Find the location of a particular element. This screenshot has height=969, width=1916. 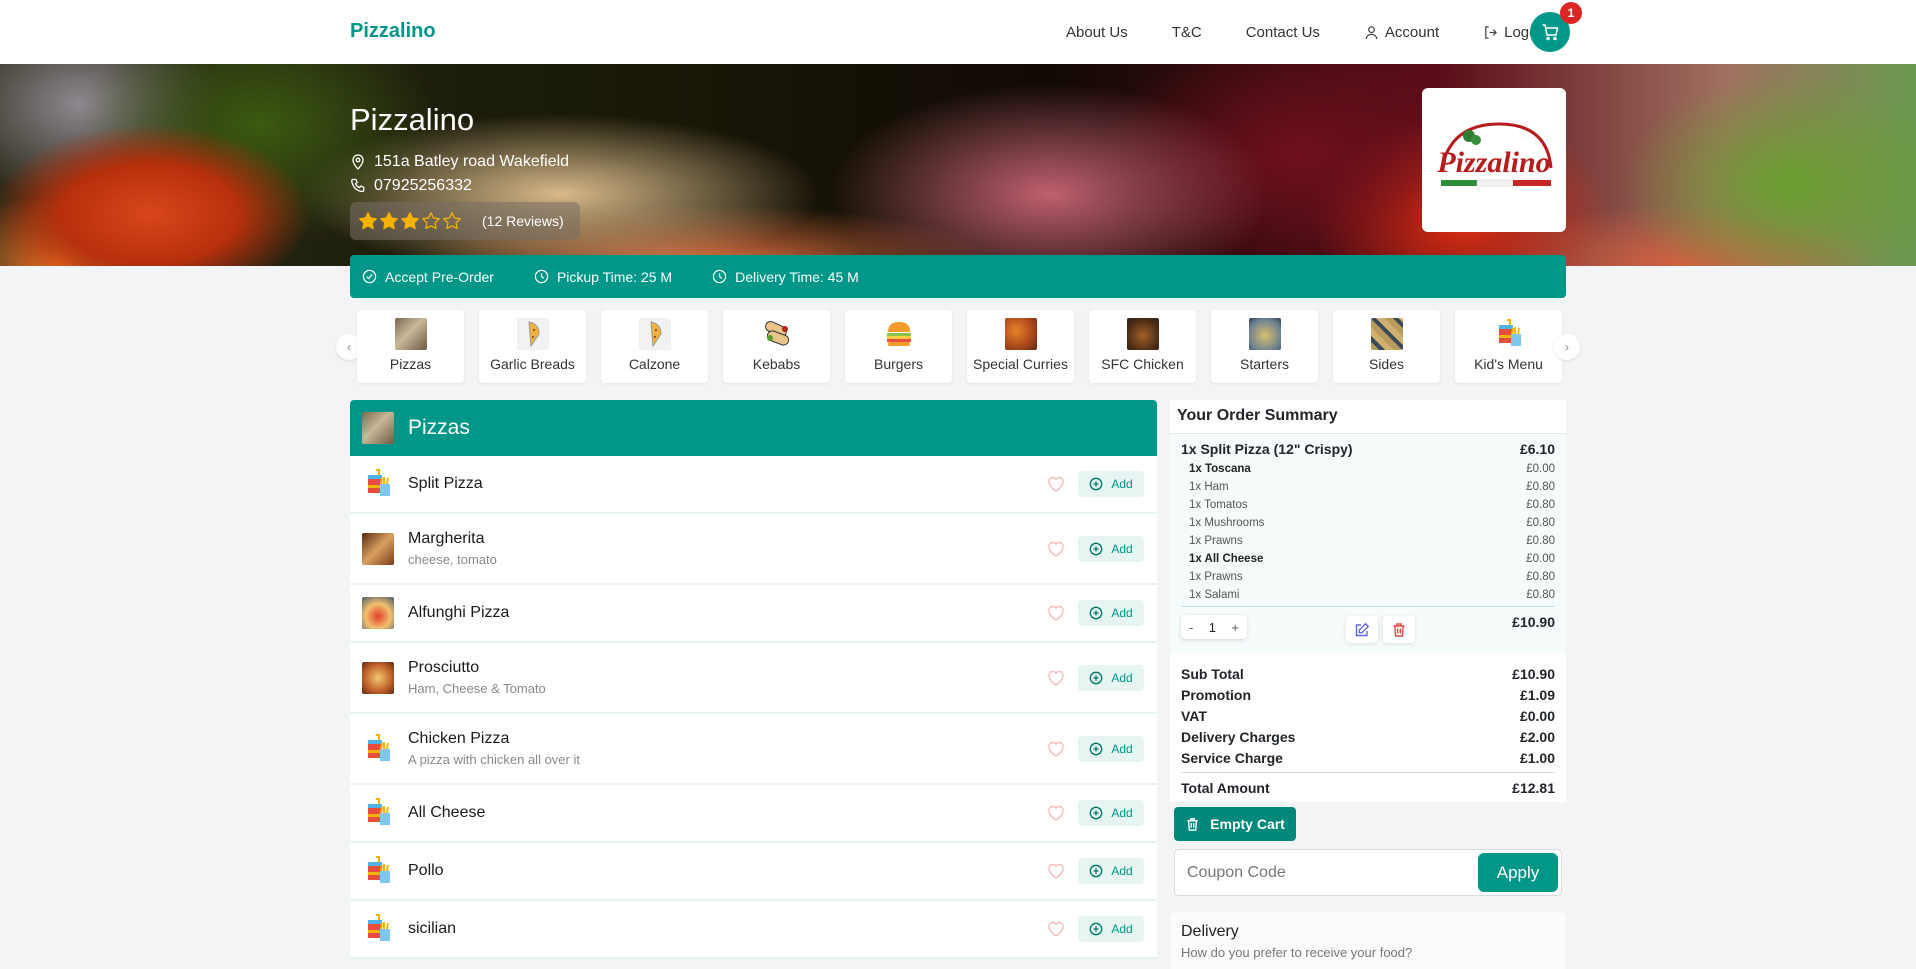

delete-item-button is located at coordinates (1399, 629).